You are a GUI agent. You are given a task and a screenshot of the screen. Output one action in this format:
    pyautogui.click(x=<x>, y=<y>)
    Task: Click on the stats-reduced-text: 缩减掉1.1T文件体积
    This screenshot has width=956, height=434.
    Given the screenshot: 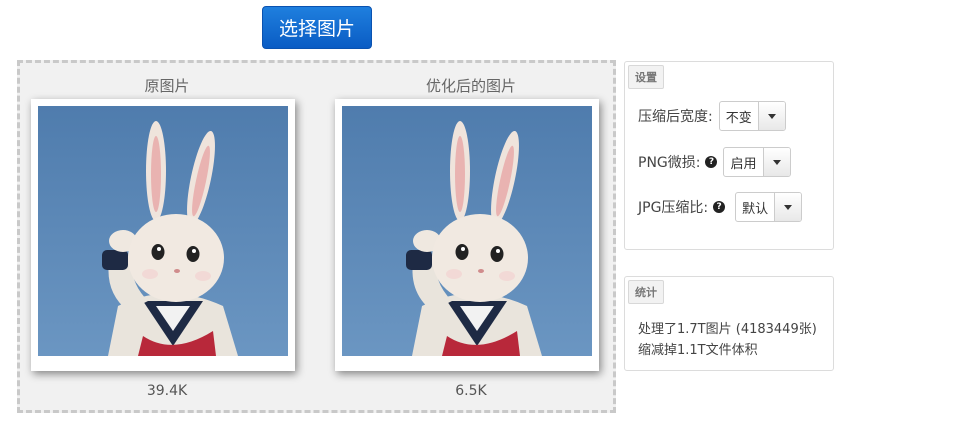 What is the action you would take?
    pyautogui.click(x=698, y=350)
    